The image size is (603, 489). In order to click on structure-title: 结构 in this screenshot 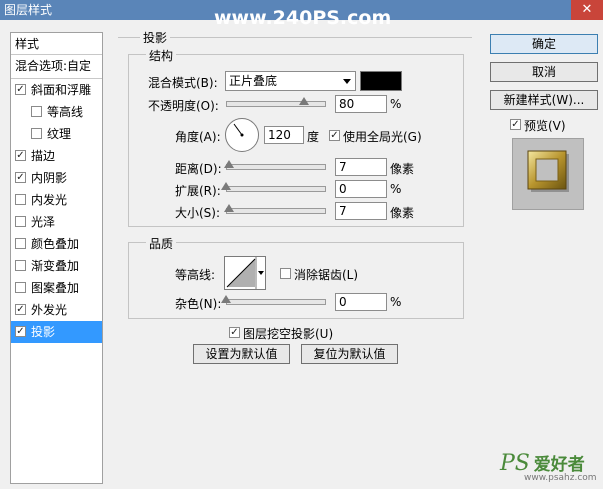, I will do `click(161, 55)`.